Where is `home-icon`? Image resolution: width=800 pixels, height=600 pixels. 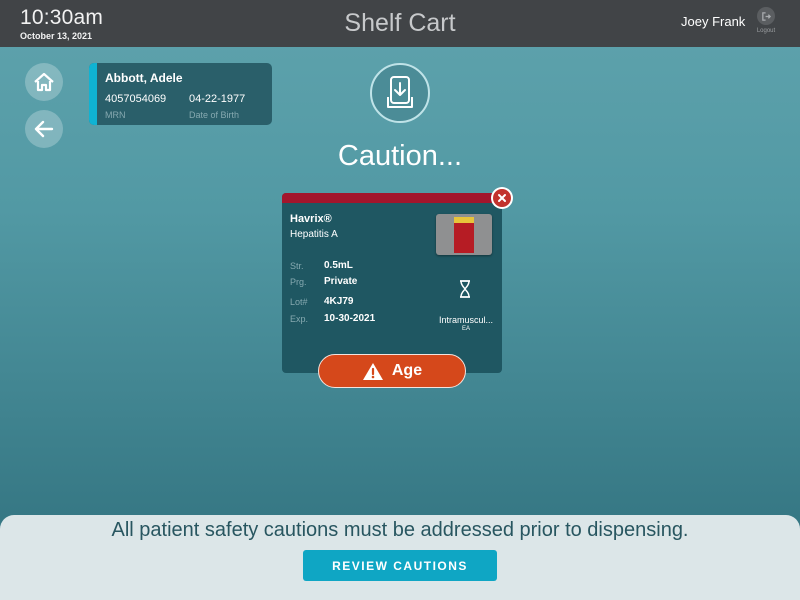
home-icon is located at coordinates (44, 82).